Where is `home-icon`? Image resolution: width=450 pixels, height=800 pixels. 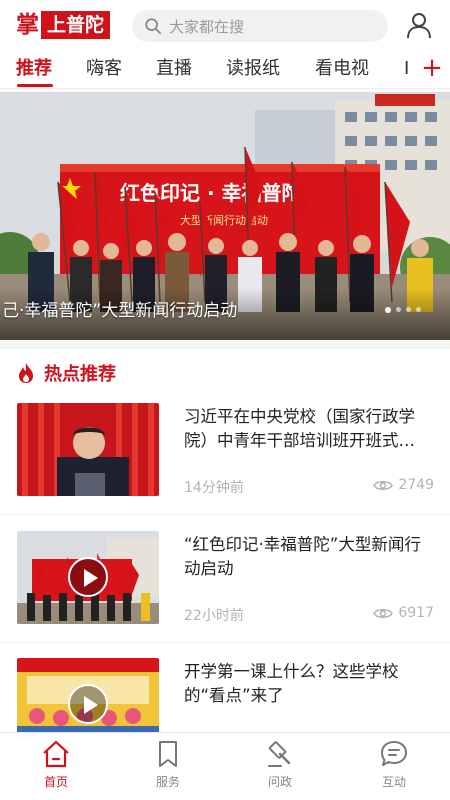 home-icon is located at coordinates (56, 754).